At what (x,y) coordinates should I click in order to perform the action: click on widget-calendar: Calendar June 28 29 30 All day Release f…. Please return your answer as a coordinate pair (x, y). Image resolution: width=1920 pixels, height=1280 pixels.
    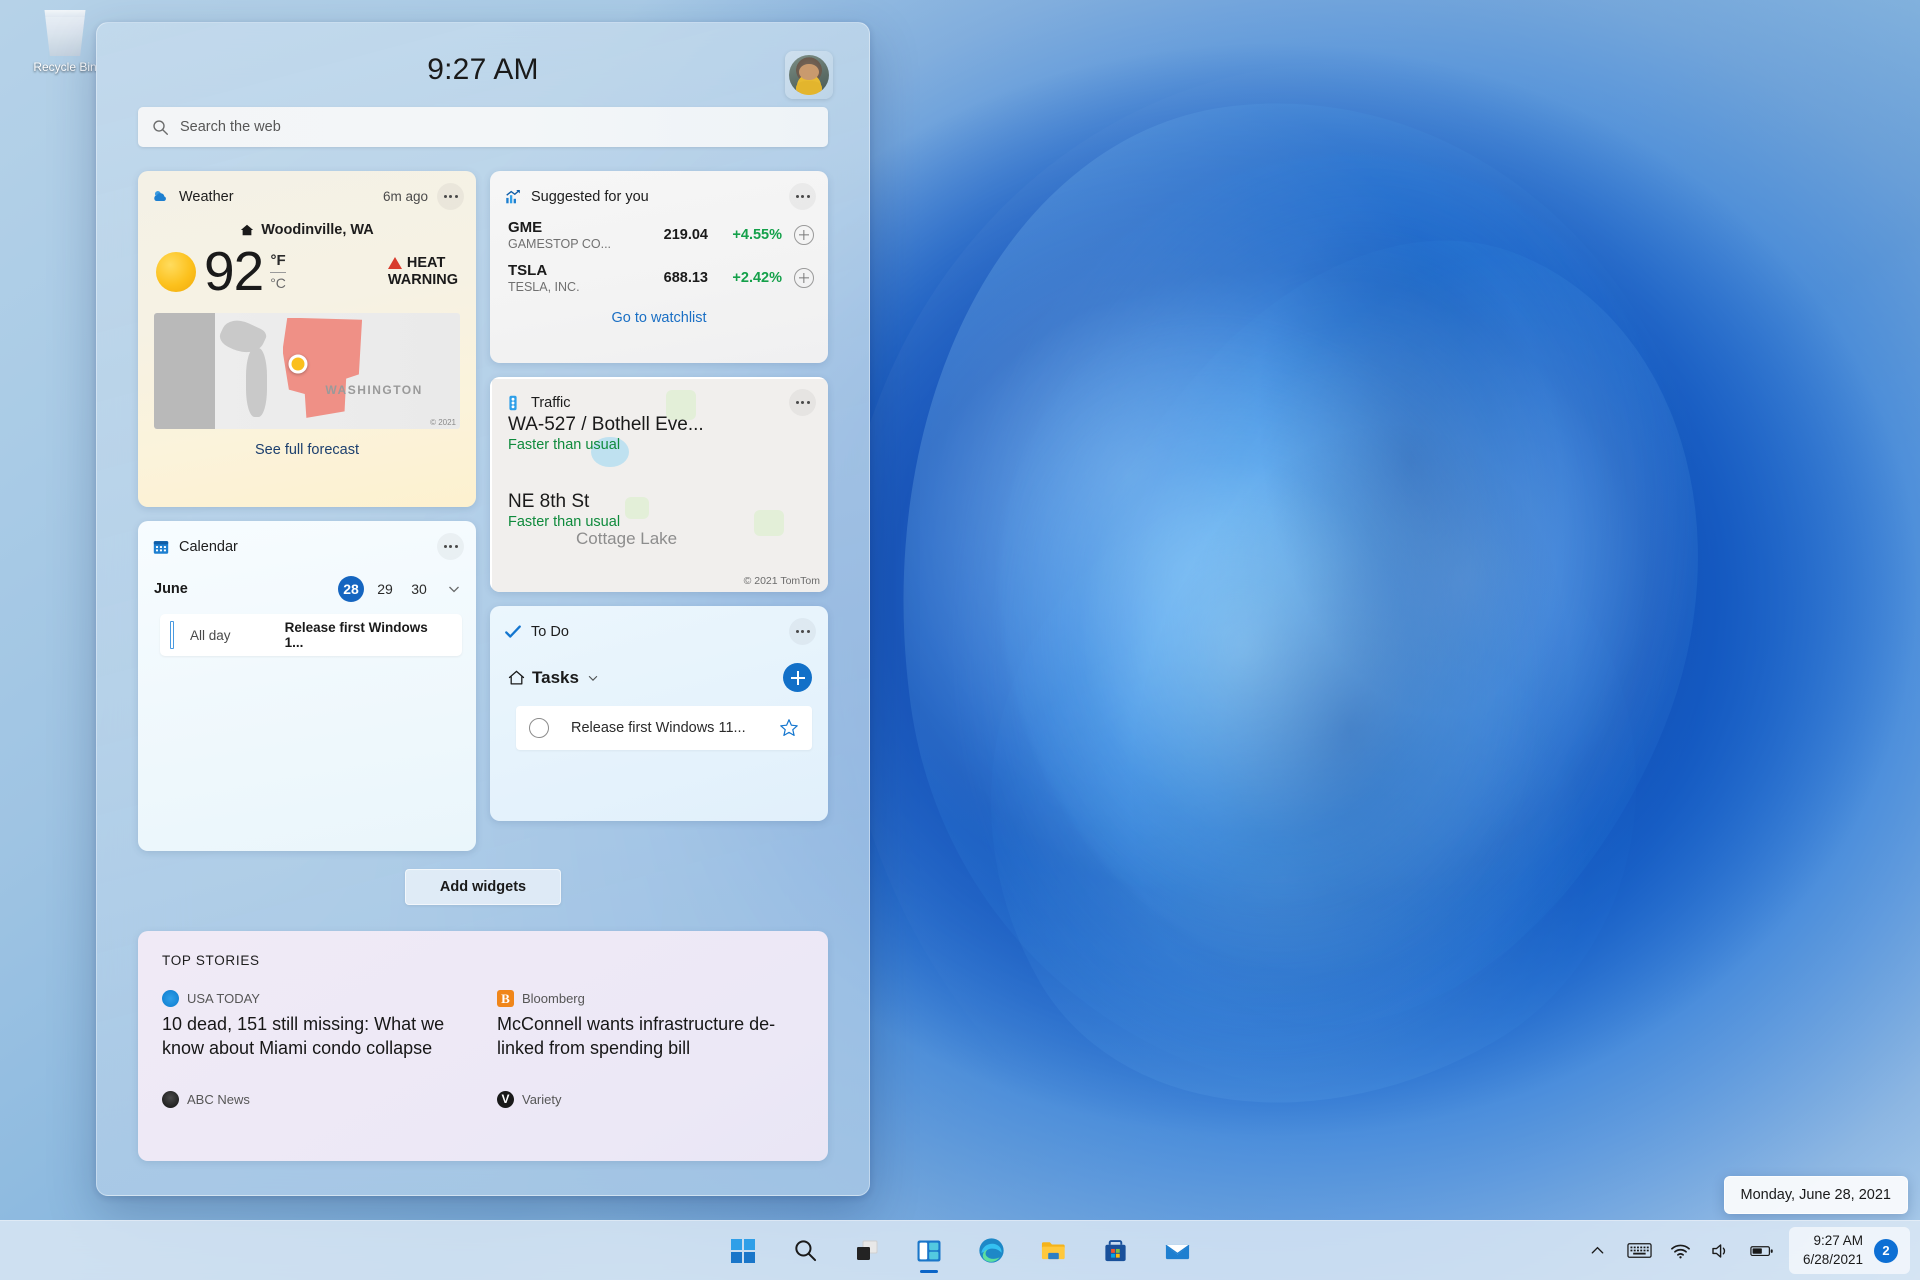
    Looking at the image, I should click on (307, 686).